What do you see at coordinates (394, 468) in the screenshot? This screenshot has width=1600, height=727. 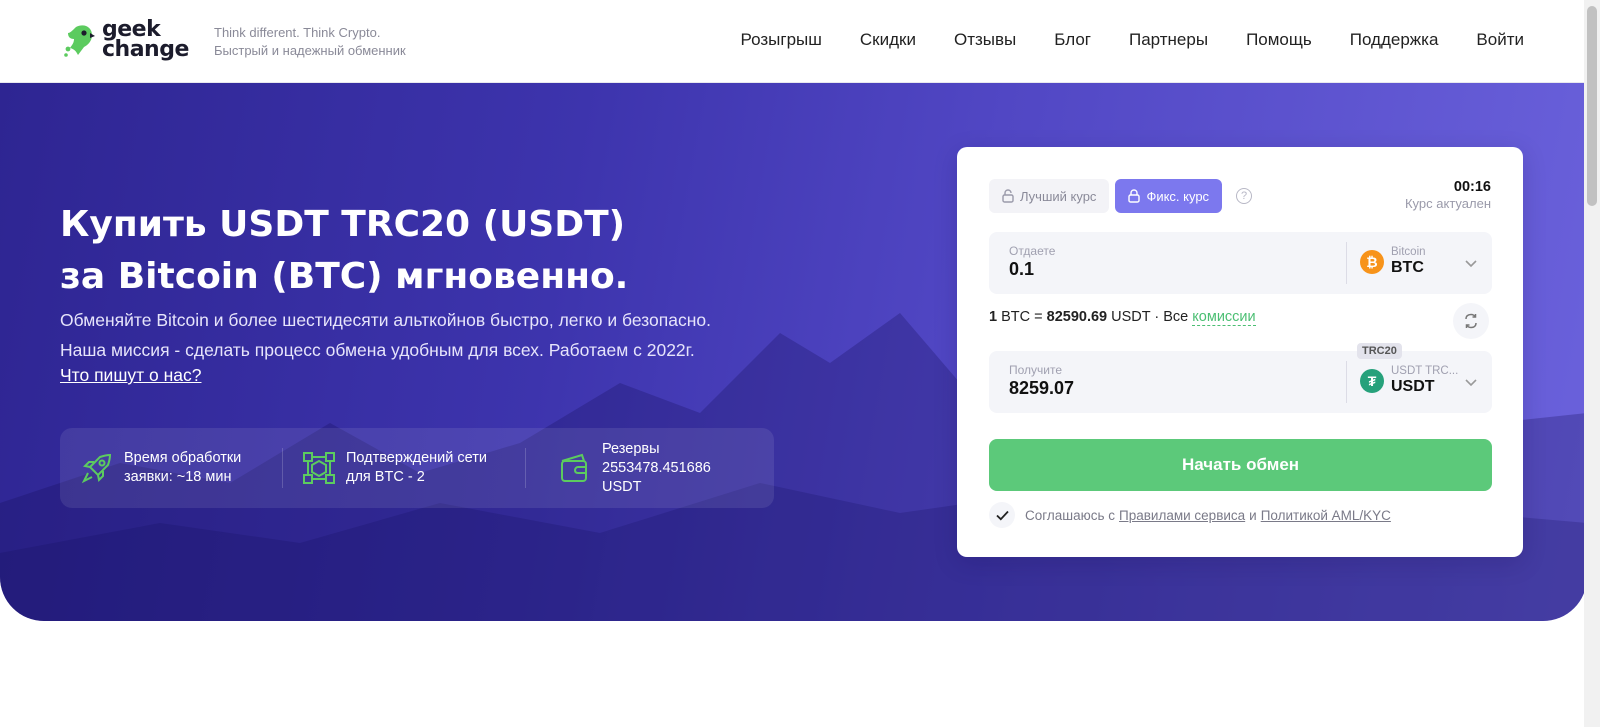 I see `stat-confirmations: Подтверждений сети для BTC - 2` at bounding box center [394, 468].